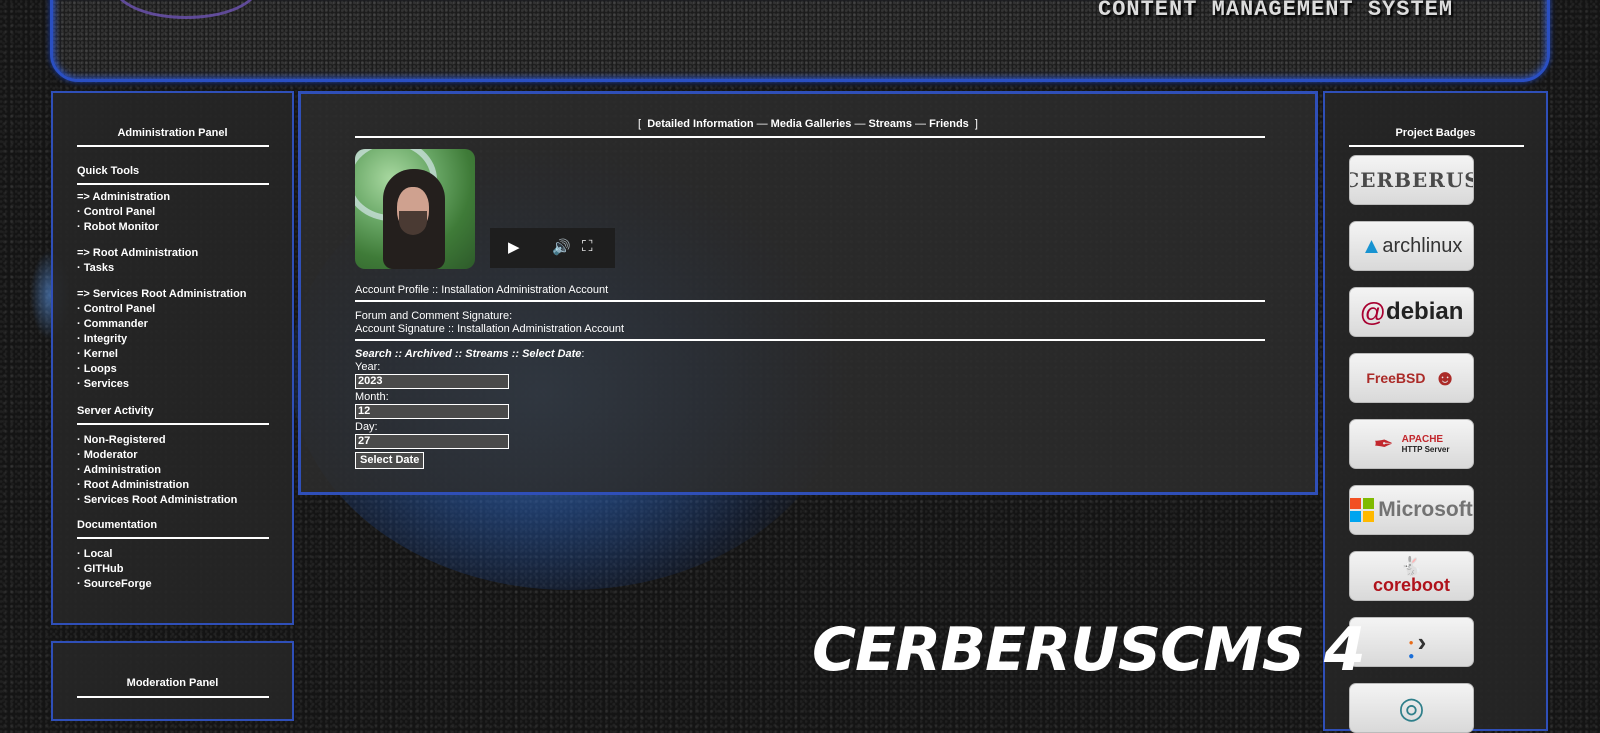 The image size is (1600, 733). What do you see at coordinates (949, 124) in the screenshot?
I see `nav-friends: Friends` at bounding box center [949, 124].